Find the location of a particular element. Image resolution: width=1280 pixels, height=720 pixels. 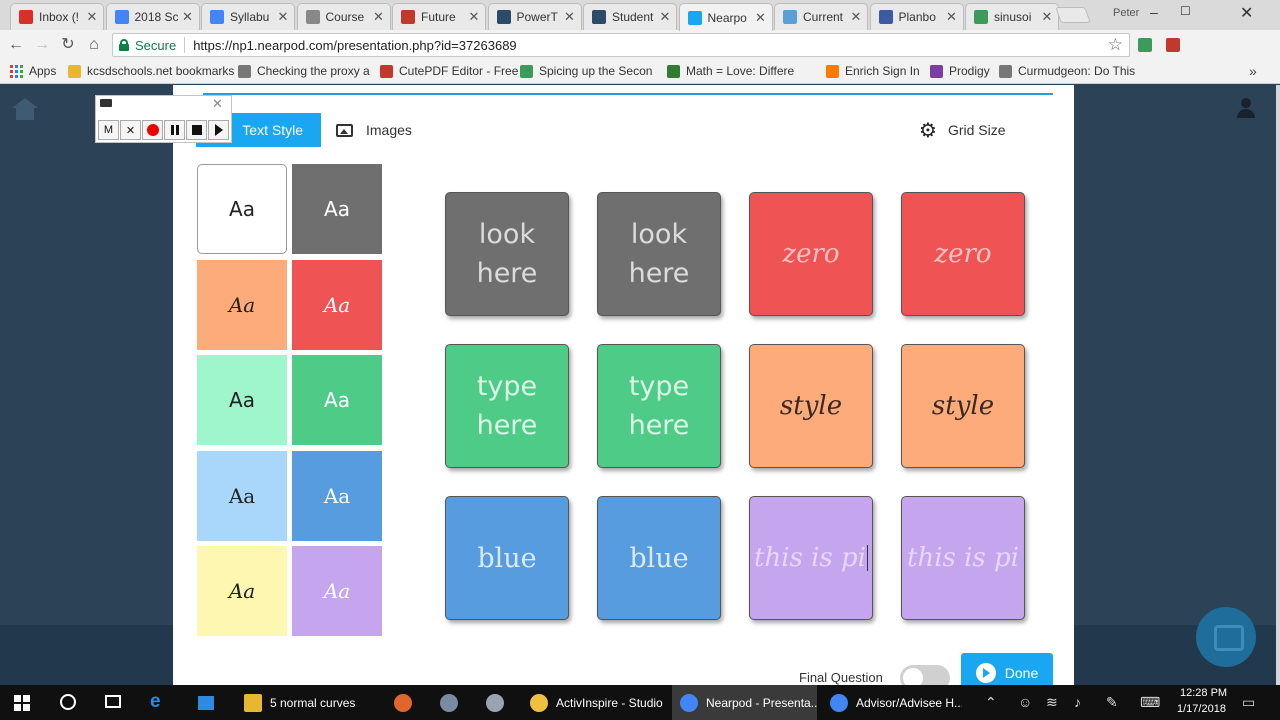

tab-images: Images is located at coordinates (374, 130).